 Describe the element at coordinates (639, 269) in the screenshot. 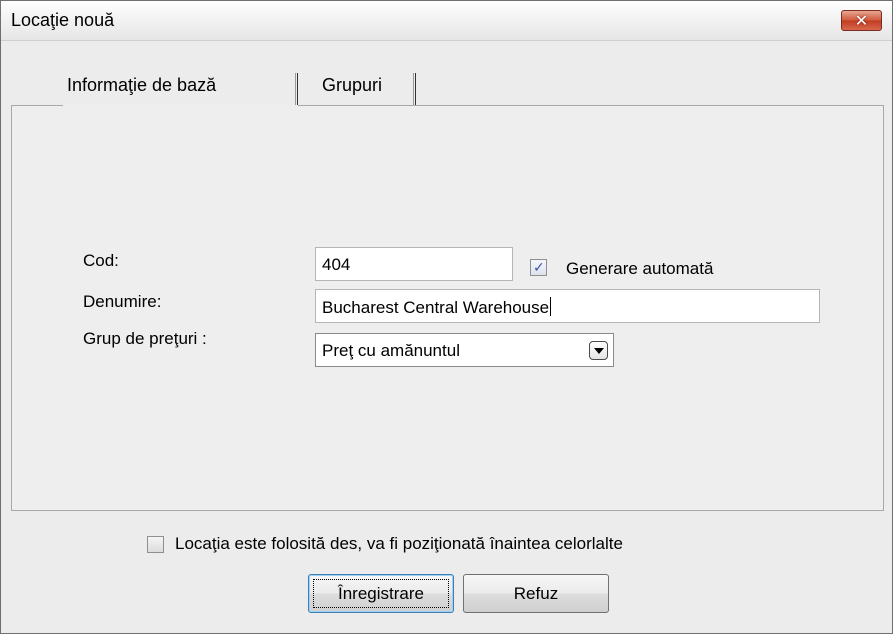

I see `auto-generate-label: Generare automată` at that location.